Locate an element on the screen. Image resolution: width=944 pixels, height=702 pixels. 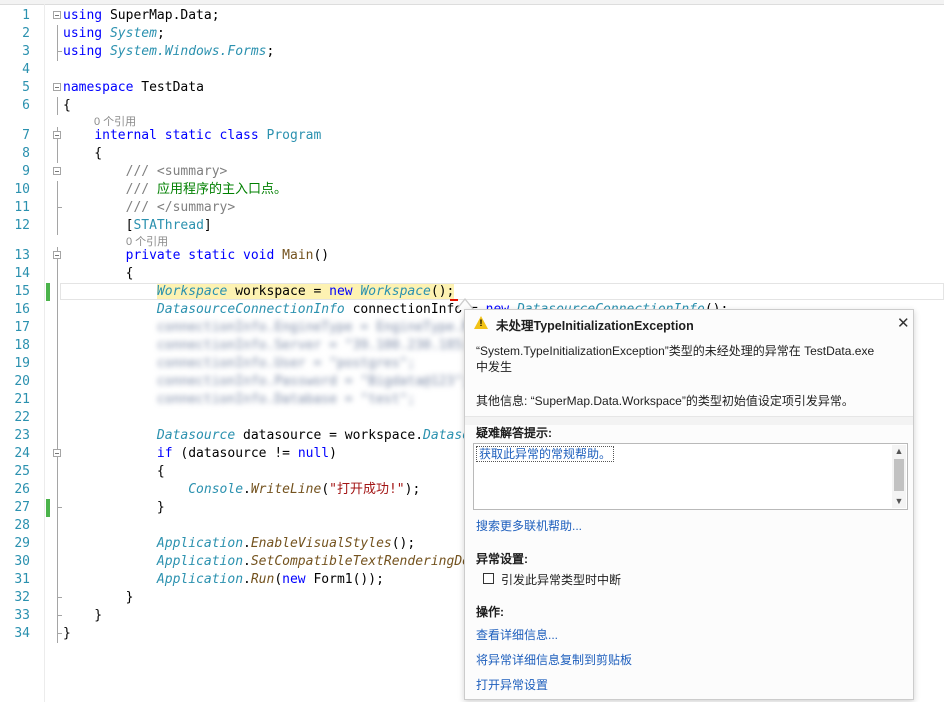
code-text: namespace TestData is located at coordinates (133, 88).